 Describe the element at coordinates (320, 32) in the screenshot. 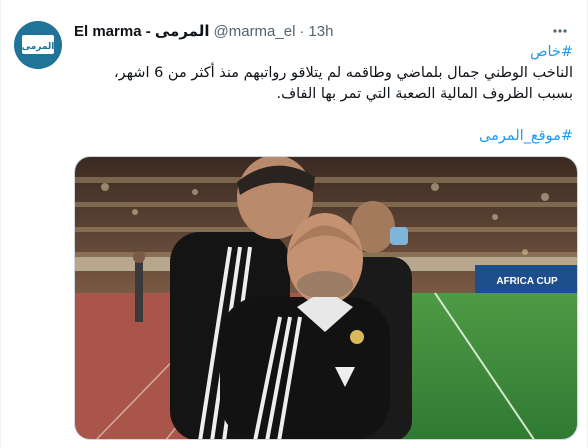

I see `tweet-time: 13h` at that location.